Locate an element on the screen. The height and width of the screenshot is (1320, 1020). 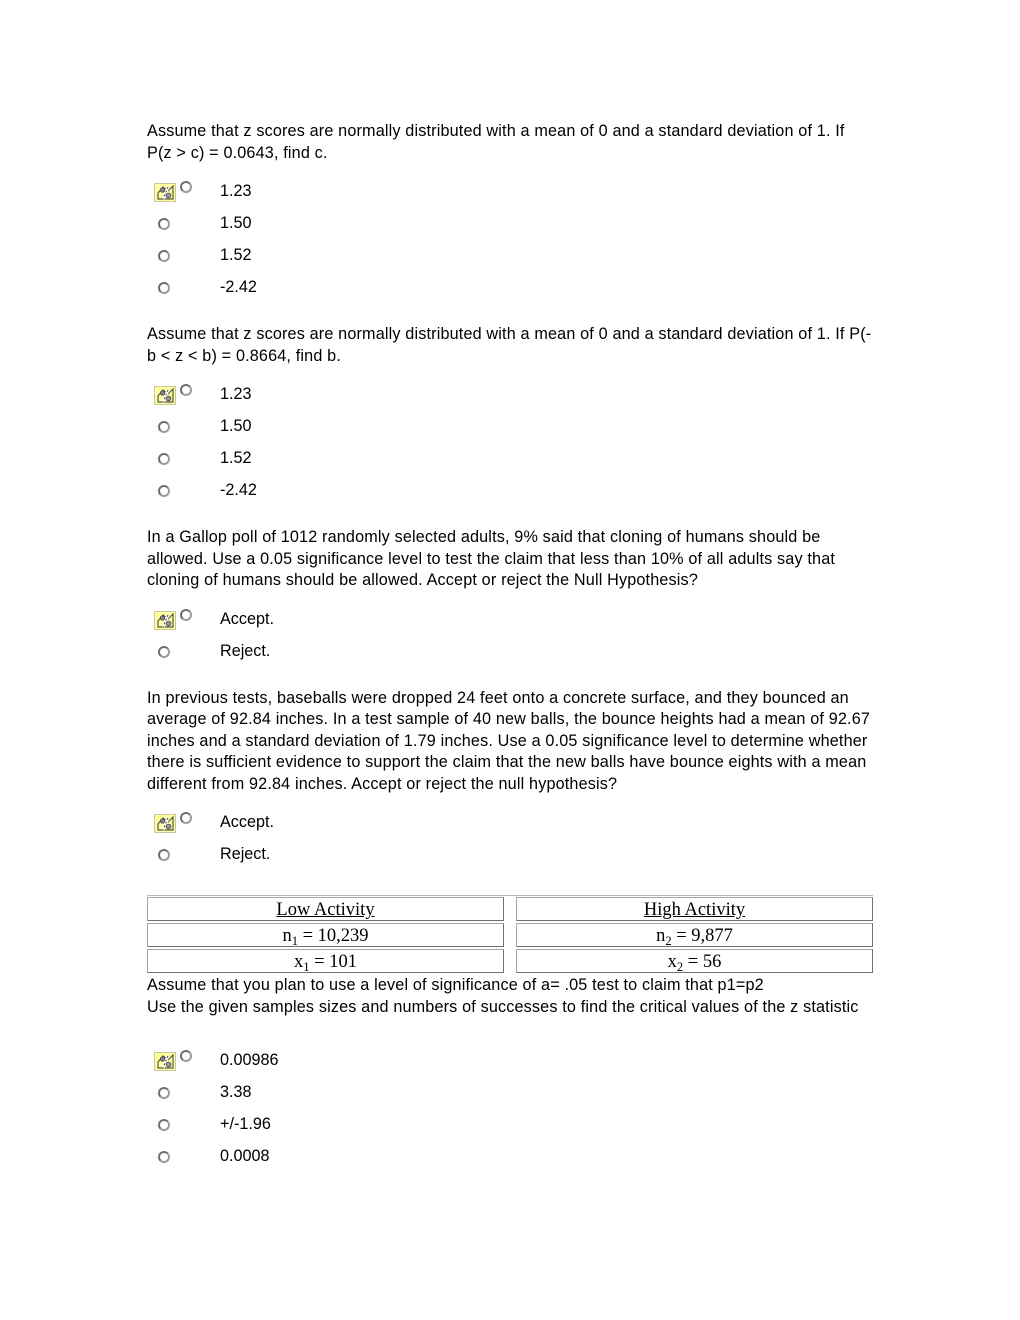
question-1-options: 1.23 1.50 1.52 -2.42 is located at coordinates (510, 244).